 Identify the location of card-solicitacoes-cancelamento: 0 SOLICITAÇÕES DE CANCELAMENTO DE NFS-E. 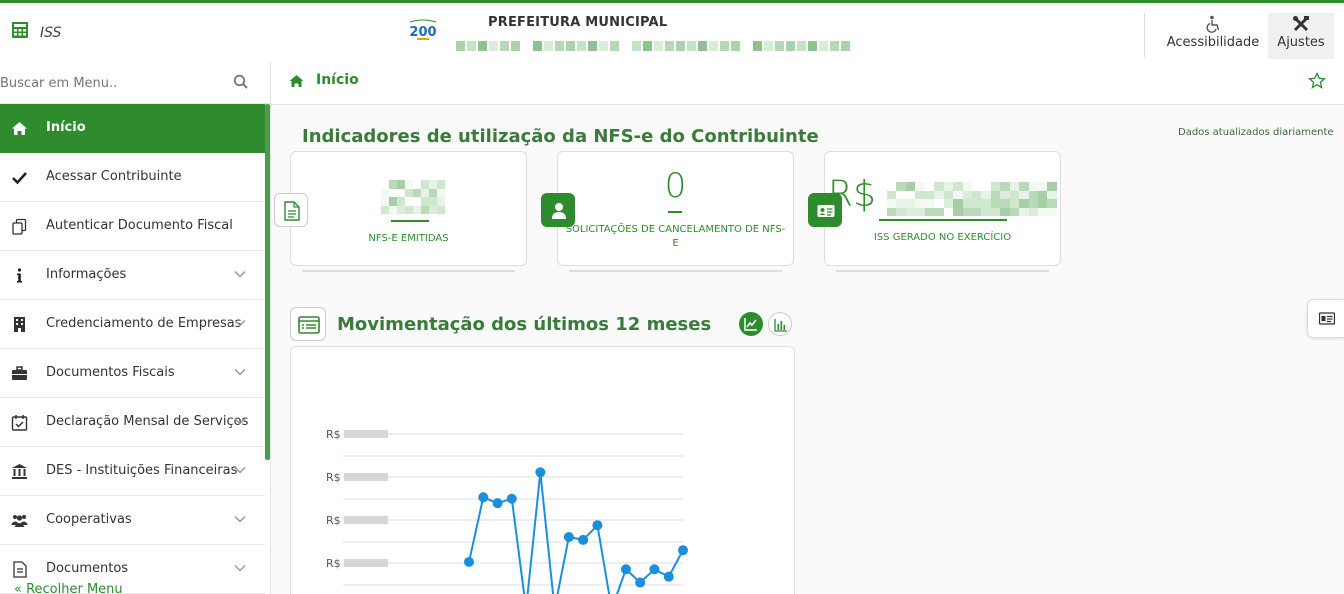
(675, 208).